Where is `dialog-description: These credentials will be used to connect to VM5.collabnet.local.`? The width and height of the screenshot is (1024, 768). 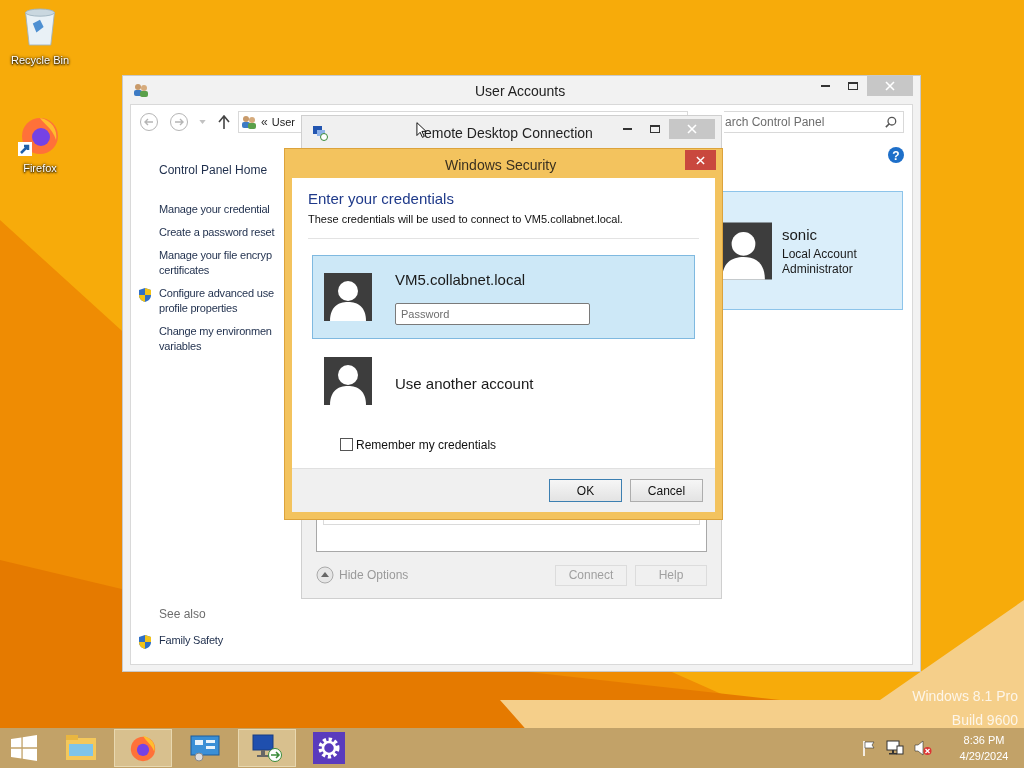 dialog-description: These credentials will be used to connect to VM5.collabnet.local. is located at coordinates (466, 219).